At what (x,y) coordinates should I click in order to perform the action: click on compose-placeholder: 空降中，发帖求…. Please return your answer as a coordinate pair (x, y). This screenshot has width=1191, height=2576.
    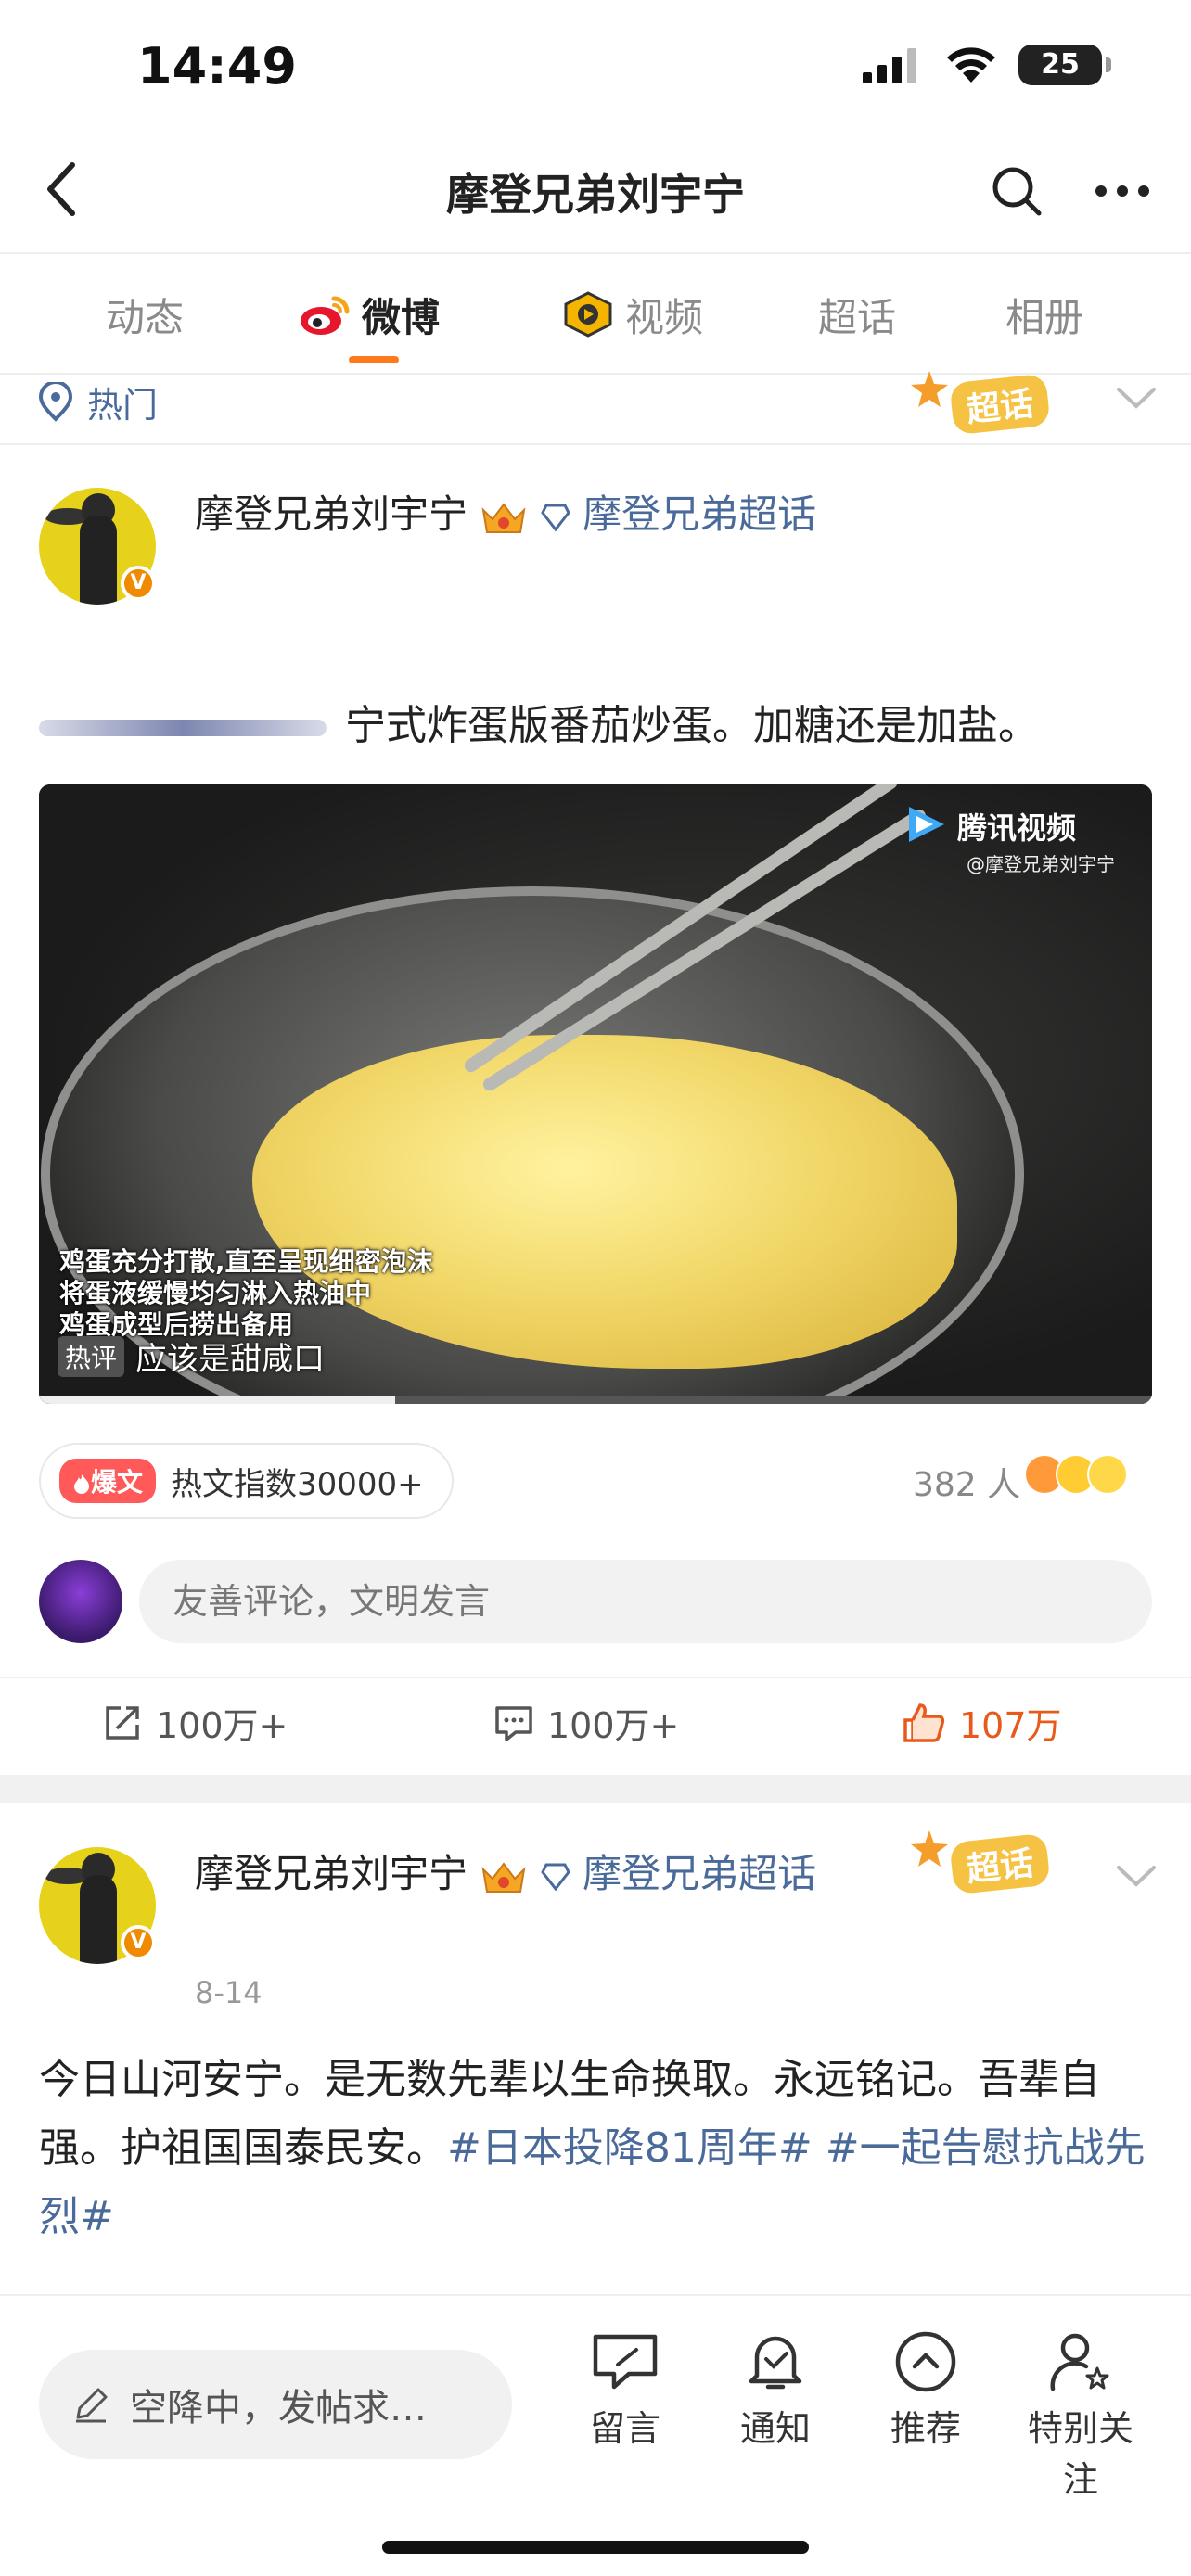
    Looking at the image, I should click on (278, 2408).